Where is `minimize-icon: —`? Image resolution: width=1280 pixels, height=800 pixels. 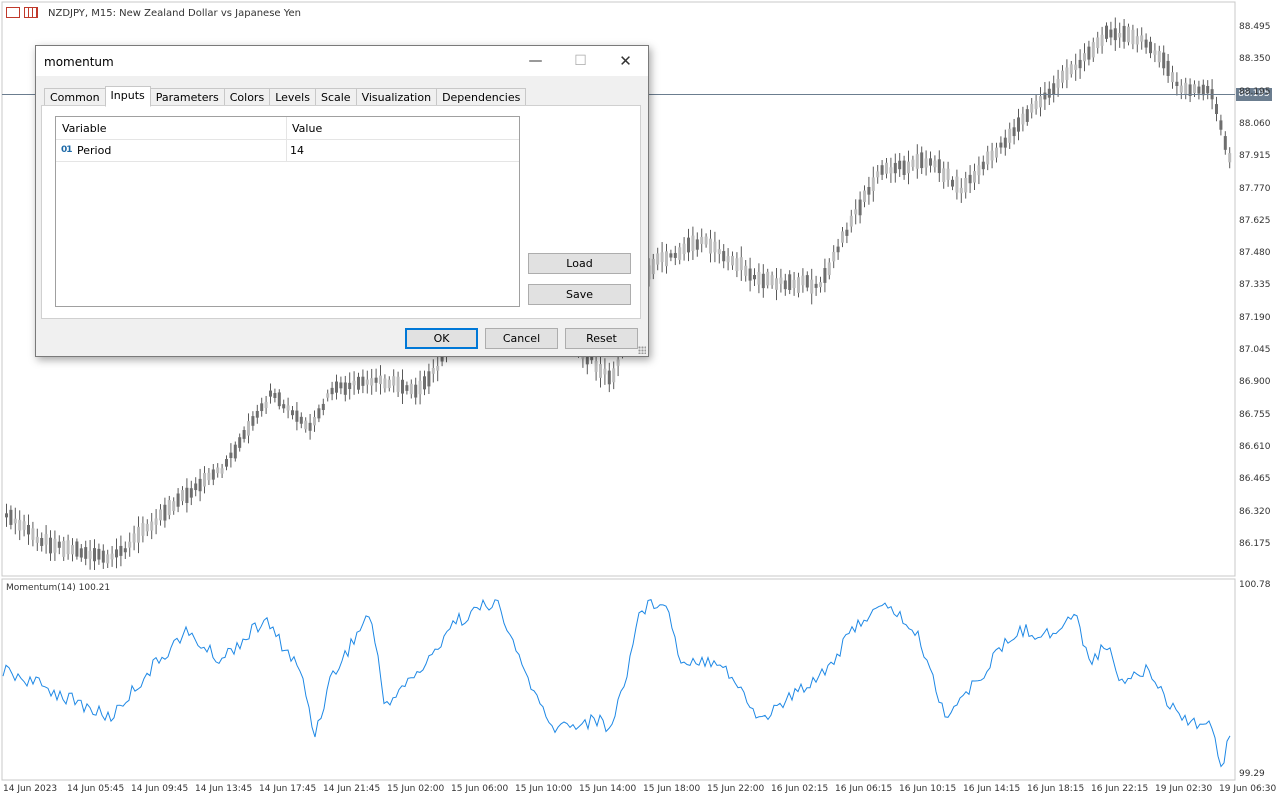
minimize-icon: — is located at coordinates (535, 61).